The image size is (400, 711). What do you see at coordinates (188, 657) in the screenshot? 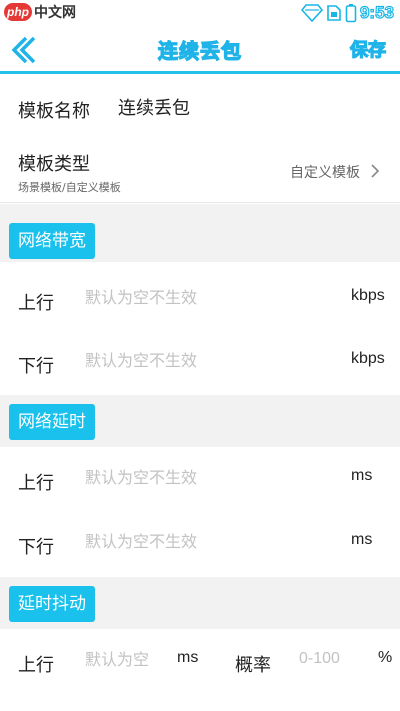
I see `jitter-uplink-unit: ms` at bounding box center [188, 657].